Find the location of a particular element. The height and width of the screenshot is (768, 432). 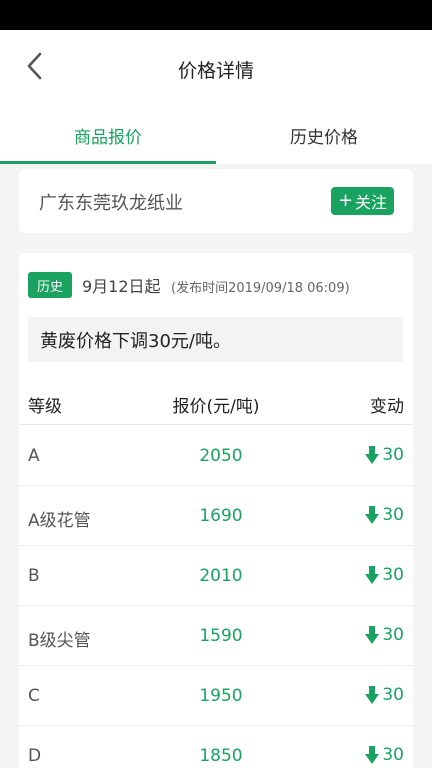

company-name: 广东东莞玖龙纸业 is located at coordinates (111, 203).